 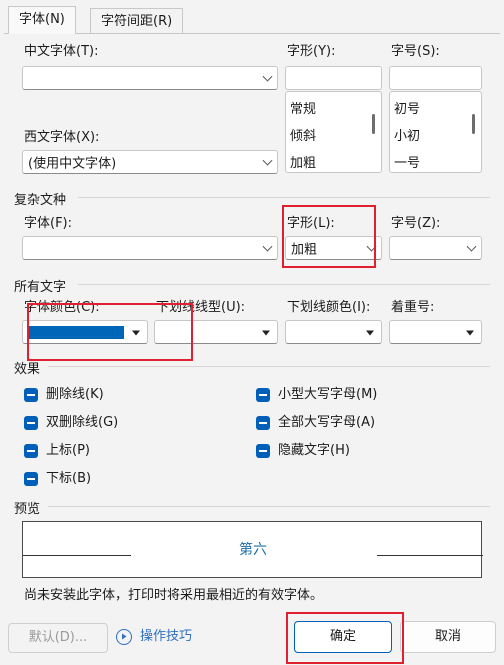 What do you see at coordinates (72, 164) in the screenshot?
I see `western-font-value: (使用中文字体)` at bounding box center [72, 164].